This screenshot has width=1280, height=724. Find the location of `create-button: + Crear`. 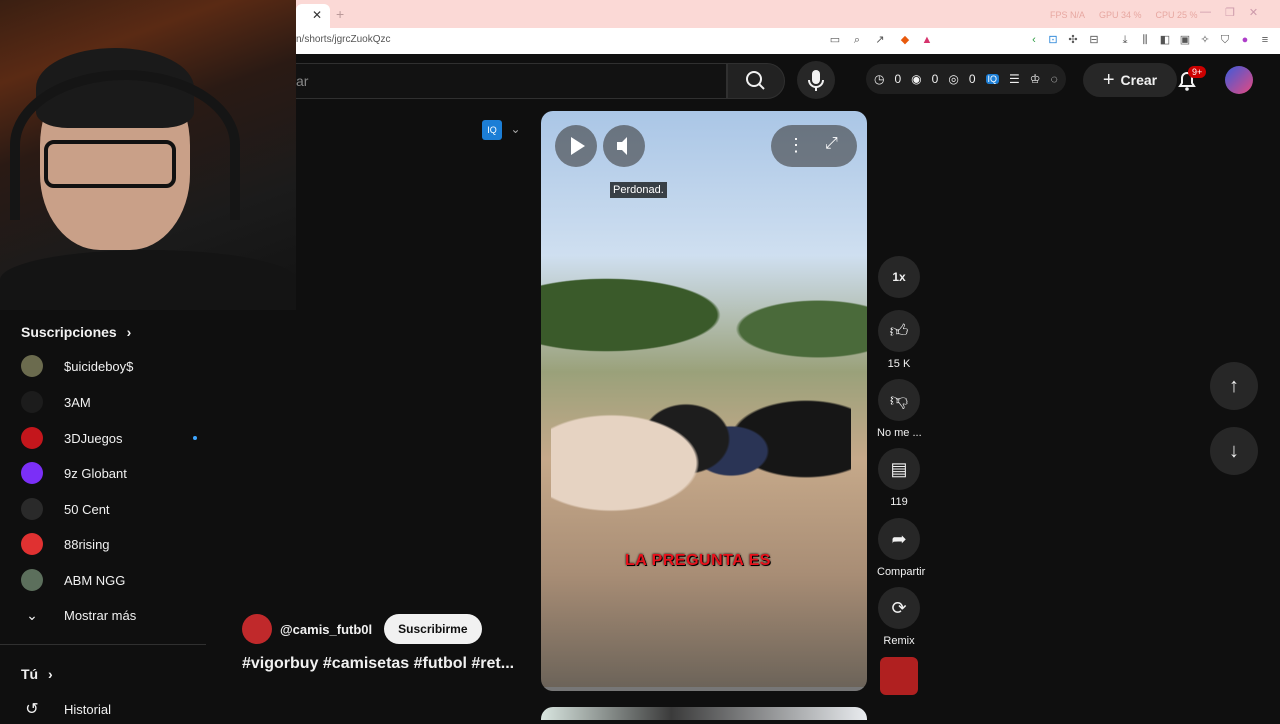

create-button: + Crear is located at coordinates (1130, 80).